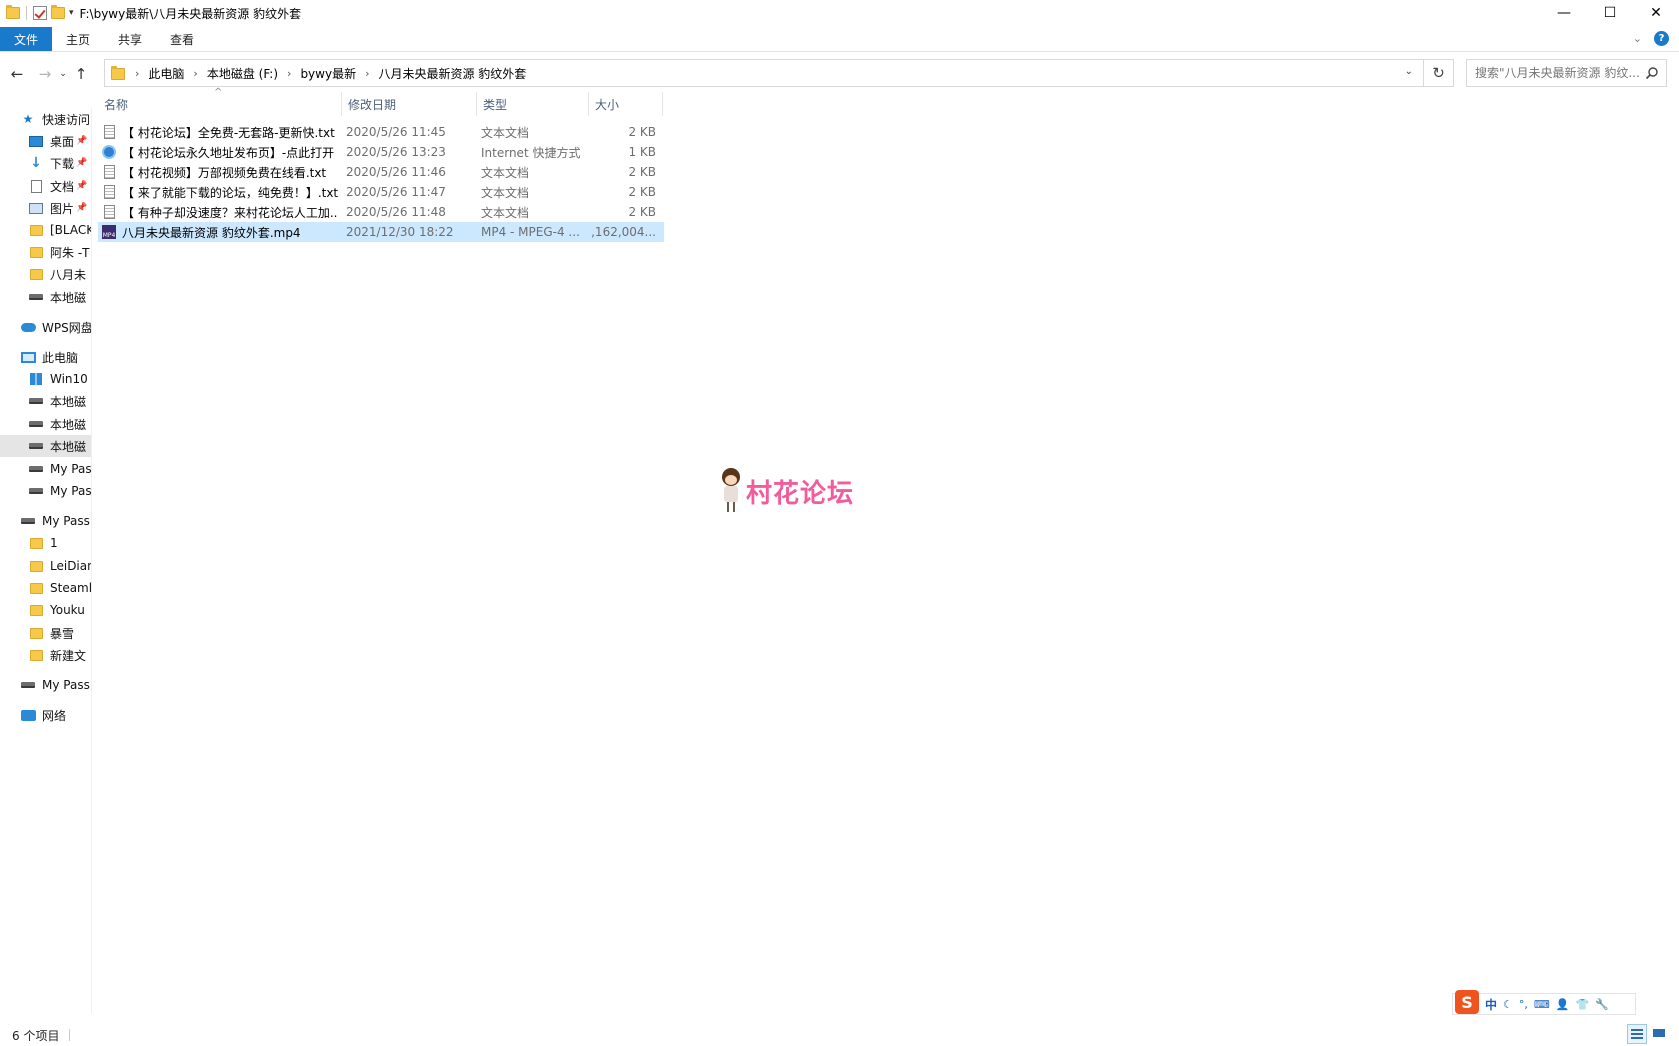  Describe the element at coordinates (1409, 71) in the screenshot. I see `address-history-dropdown-icon: ⌄` at that location.